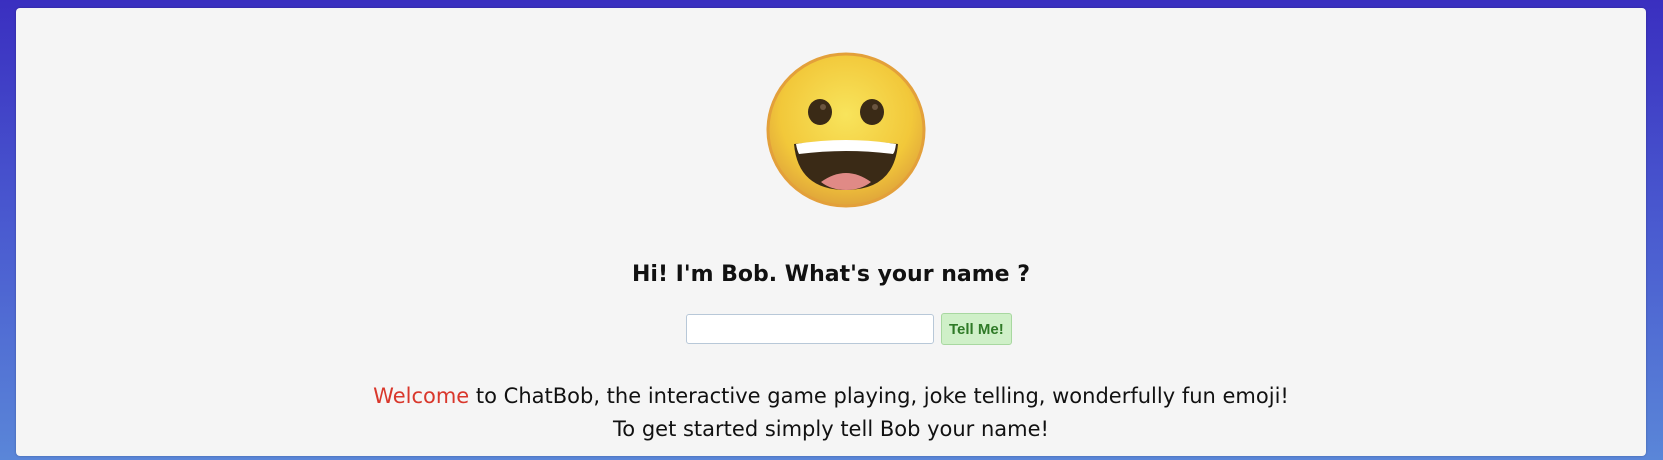 The width and height of the screenshot is (1663, 460). I want to click on name-form: Tell Me!, so click(849, 329).